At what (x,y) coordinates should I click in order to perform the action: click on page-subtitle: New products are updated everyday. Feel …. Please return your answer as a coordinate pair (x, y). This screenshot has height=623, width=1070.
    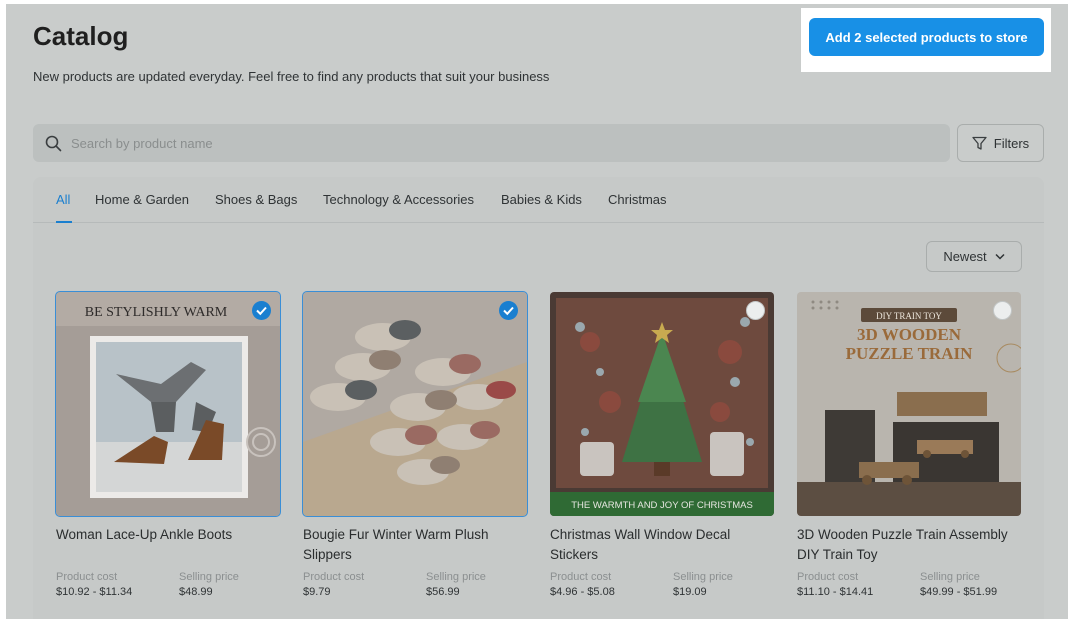
    Looking at the image, I should click on (291, 76).